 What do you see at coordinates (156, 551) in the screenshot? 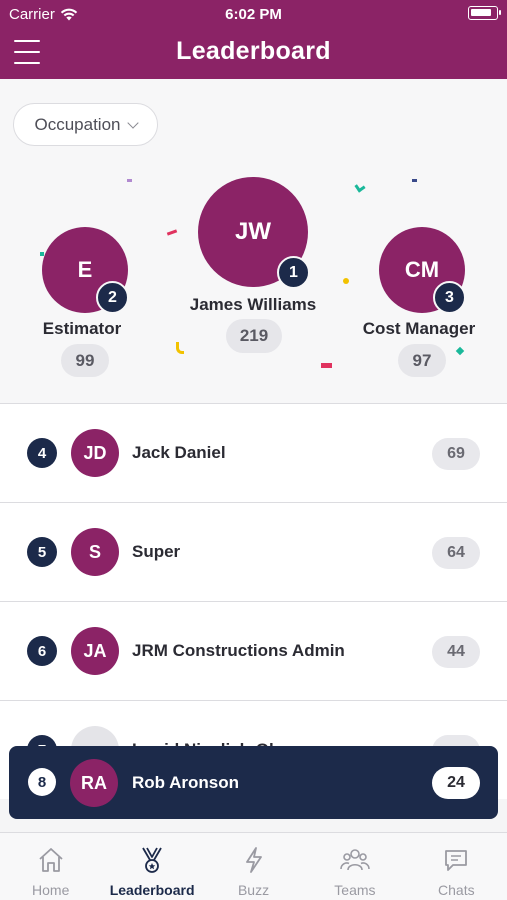
I see `member-name: Super` at bounding box center [156, 551].